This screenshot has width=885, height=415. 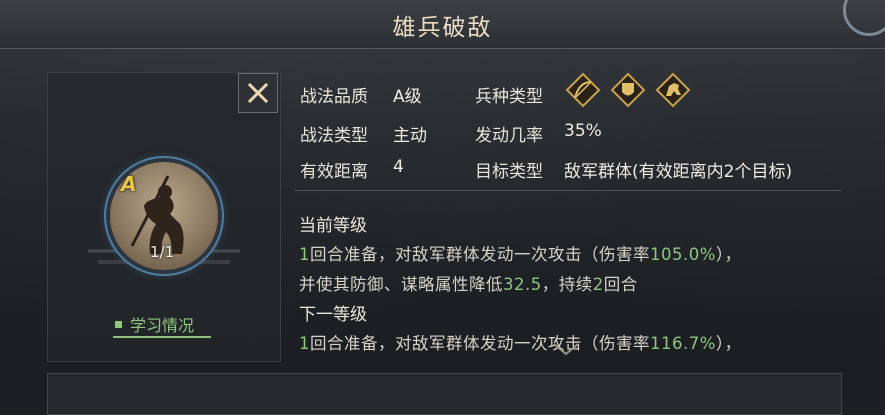 What do you see at coordinates (444, 394) in the screenshot?
I see `bottom-panel` at bounding box center [444, 394].